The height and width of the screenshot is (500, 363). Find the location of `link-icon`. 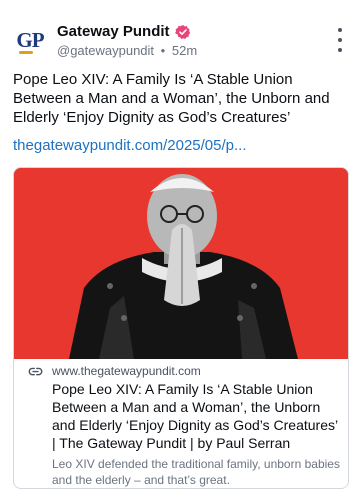

link-icon is located at coordinates (35, 371).